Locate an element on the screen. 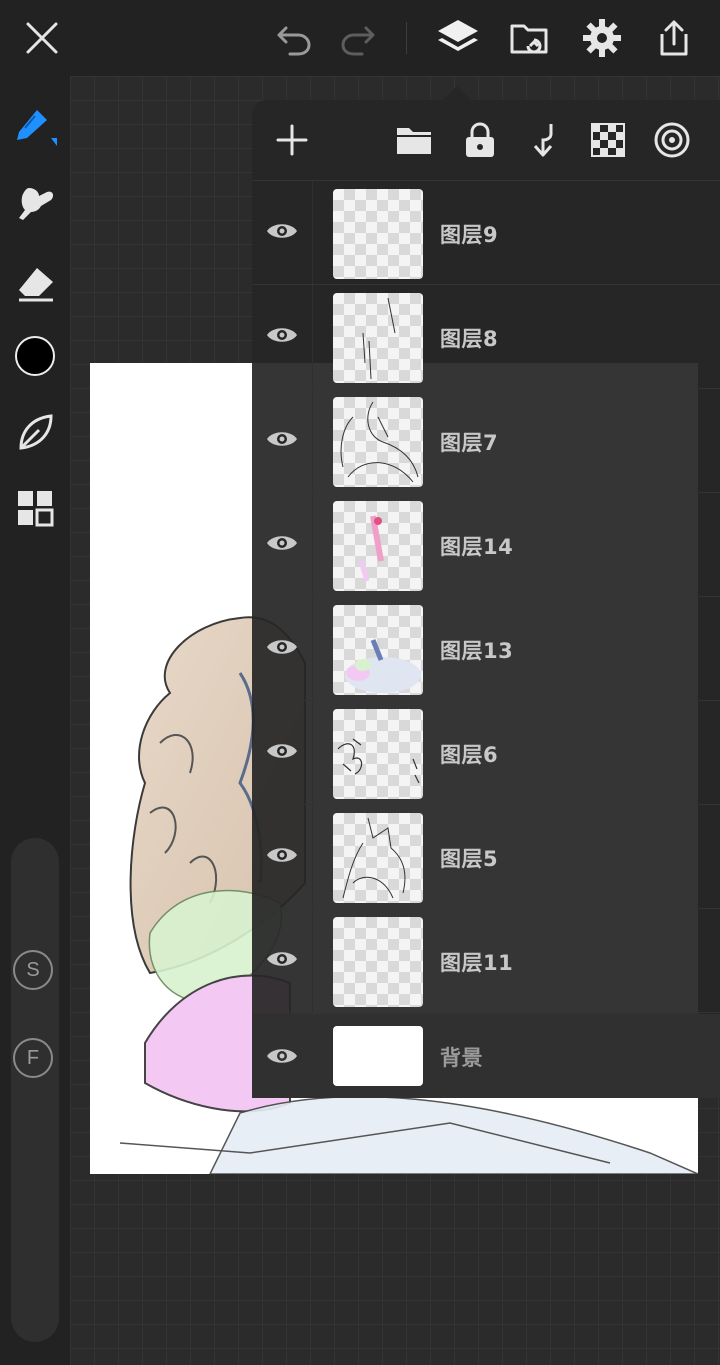  f-button: F is located at coordinates (33, 1058).